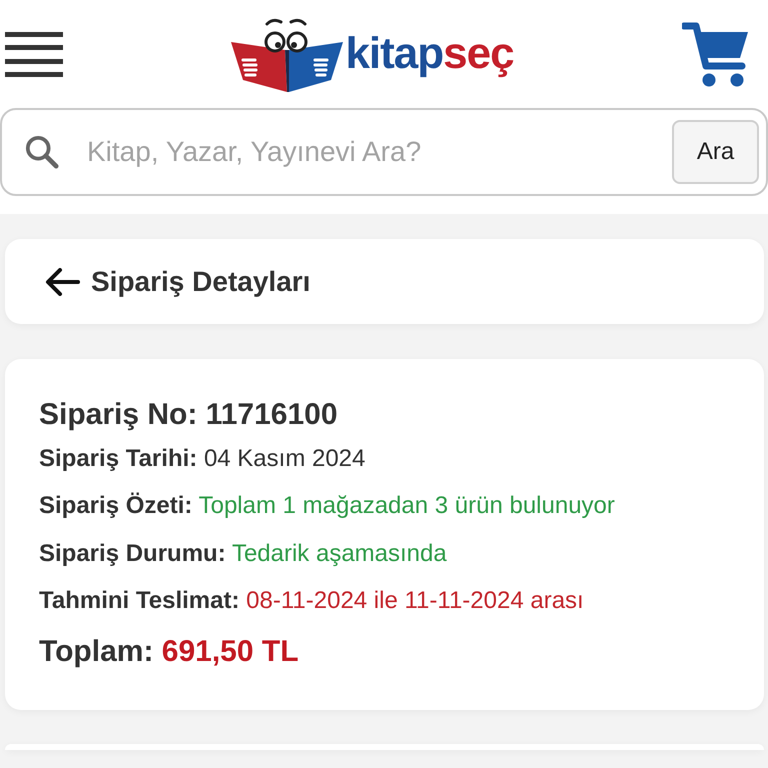  I want to click on search-button: Ara, so click(715, 152).